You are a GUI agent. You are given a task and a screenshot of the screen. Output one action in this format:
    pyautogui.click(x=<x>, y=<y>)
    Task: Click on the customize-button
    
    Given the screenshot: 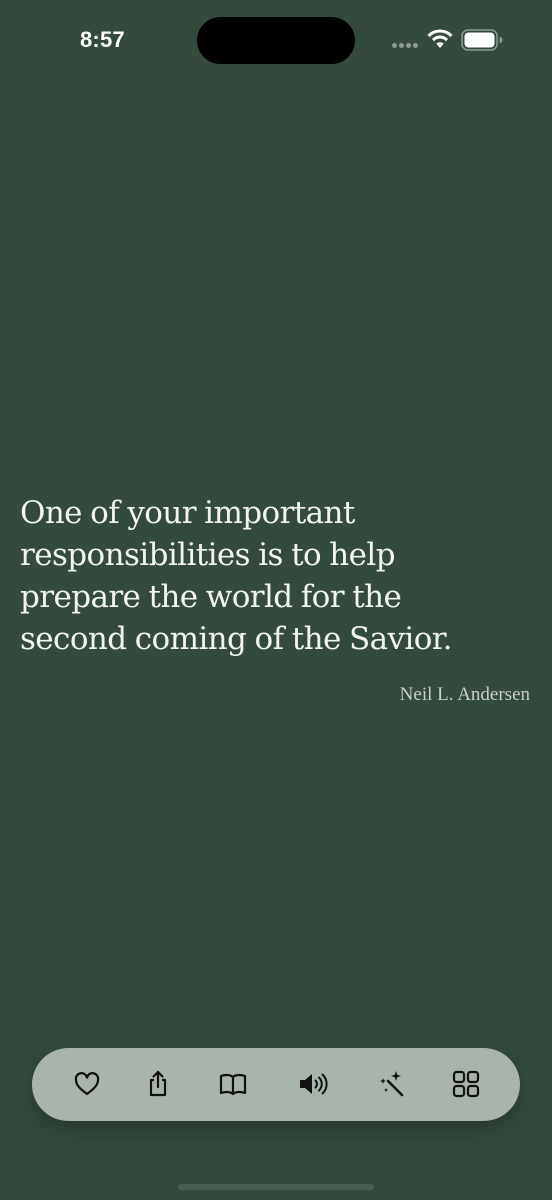 What is the action you would take?
    pyautogui.click(x=391, y=1084)
    